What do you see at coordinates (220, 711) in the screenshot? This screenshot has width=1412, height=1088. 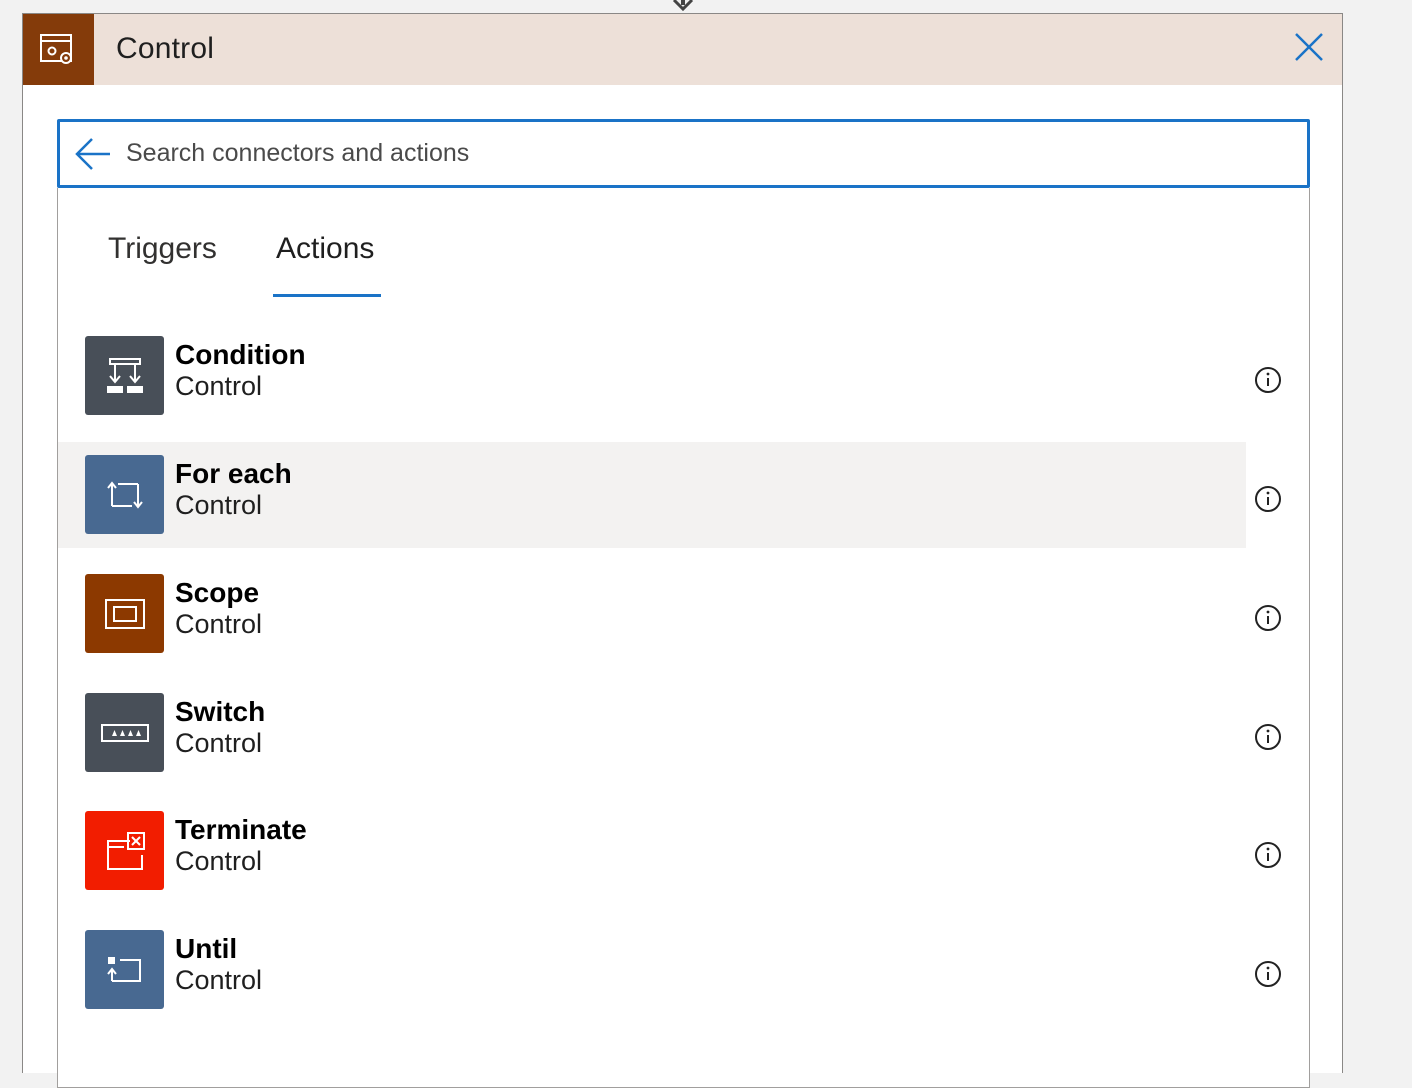 I see `action-title: Switch` at bounding box center [220, 711].